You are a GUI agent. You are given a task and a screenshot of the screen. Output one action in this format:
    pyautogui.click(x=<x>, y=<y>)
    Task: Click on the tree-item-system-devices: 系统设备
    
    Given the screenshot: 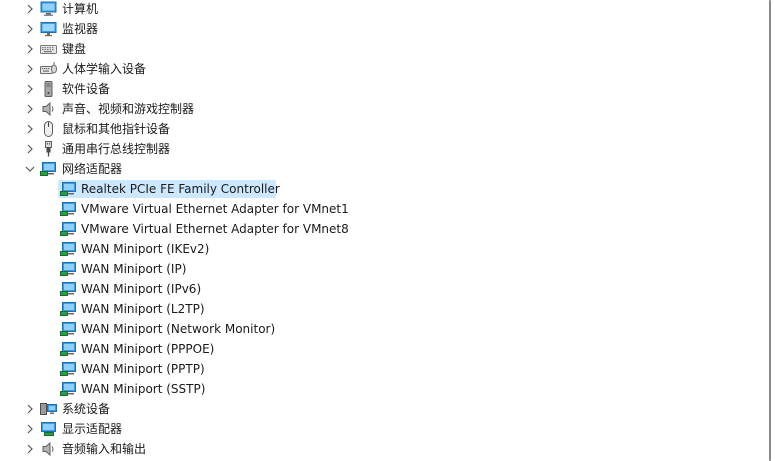 What is the action you would take?
    pyautogui.click(x=382, y=409)
    